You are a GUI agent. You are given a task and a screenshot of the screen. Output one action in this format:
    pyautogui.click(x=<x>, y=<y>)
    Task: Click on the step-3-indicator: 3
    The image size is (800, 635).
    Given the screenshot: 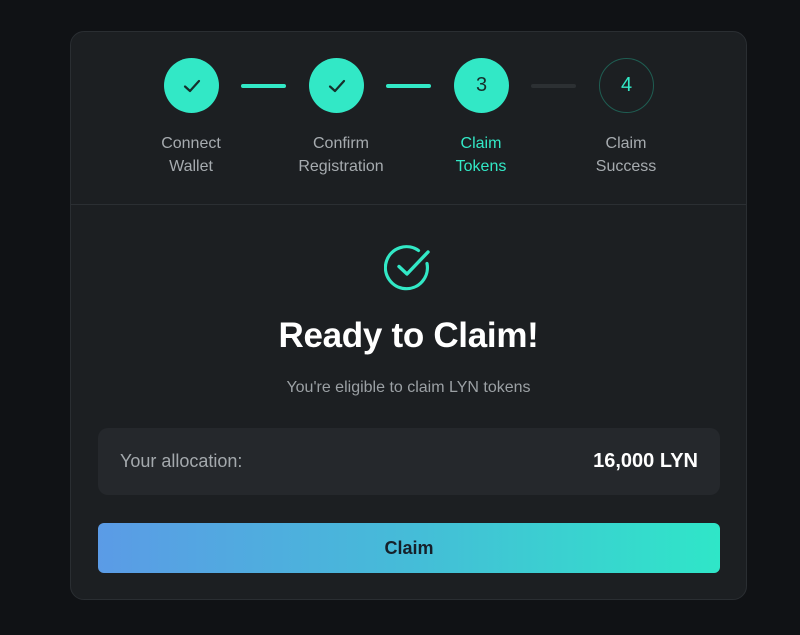 What is the action you would take?
    pyautogui.click(x=481, y=85)
    